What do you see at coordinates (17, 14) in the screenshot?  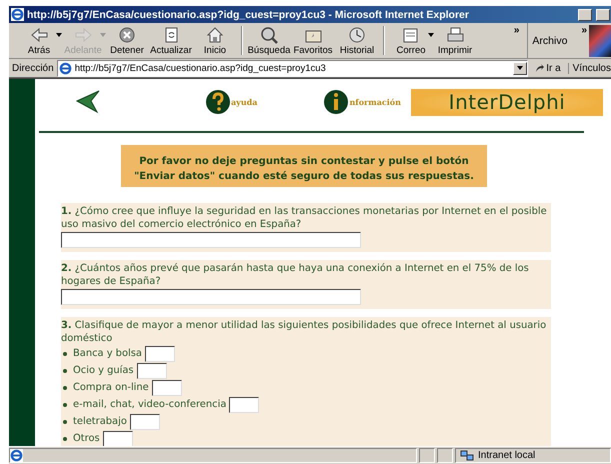 I see `browser-icon` at bounding box center [17, 14].